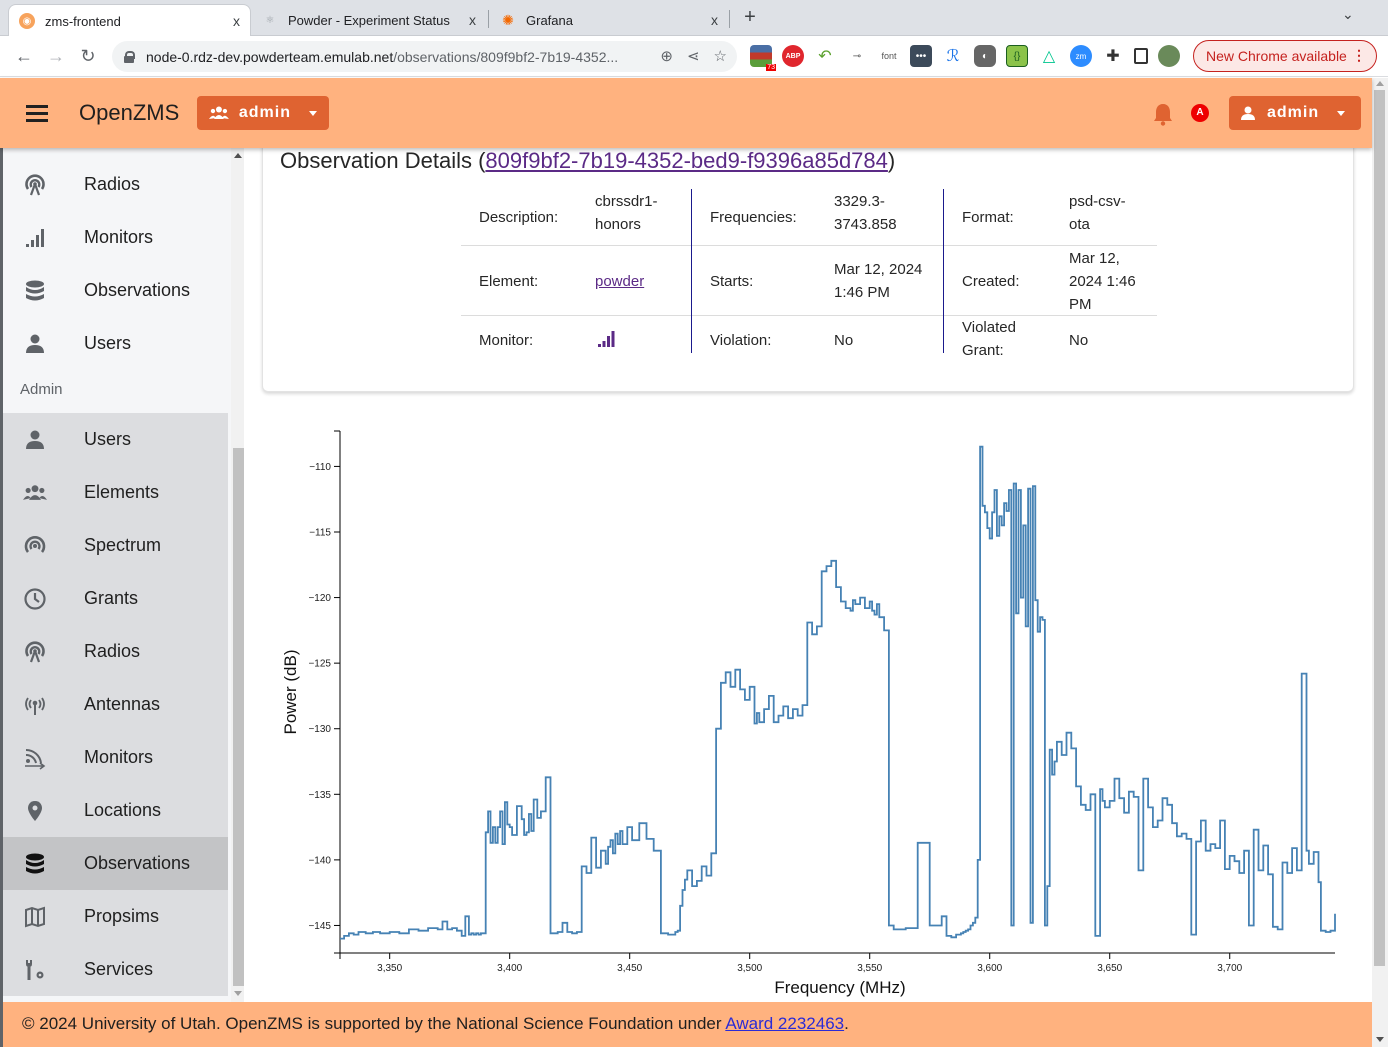 This screenshot has height=1047, width=1388. What do you see at coordinates (115, 916) in the screenshot?
I see `sidebar-item-propsims: Propsims` at bounding box center [115, 916].